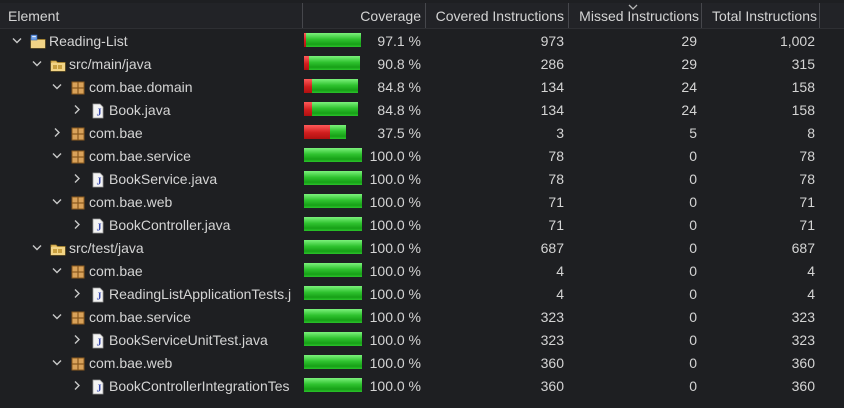 This screenshot has width=844, height=408. I want to click on tree-row: com.bae.service 100.0 % 78 0 78, so click(422, 155).